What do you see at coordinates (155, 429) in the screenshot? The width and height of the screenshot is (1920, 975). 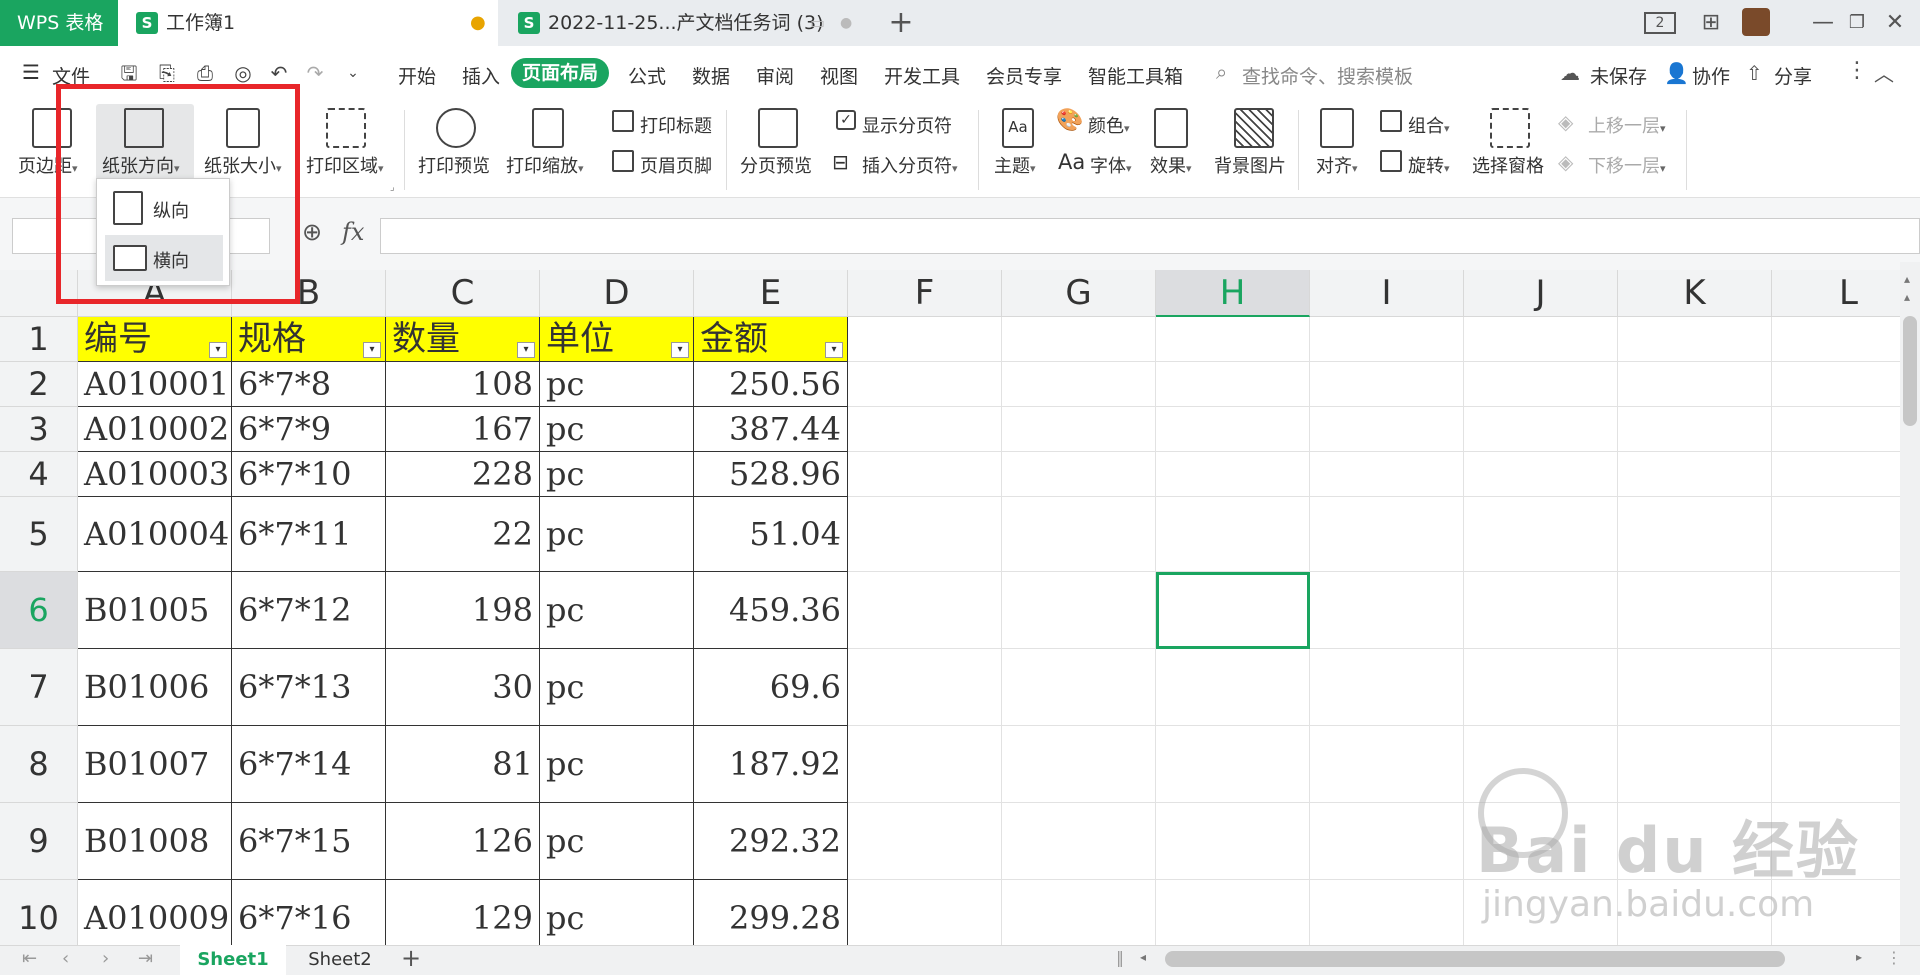 I see `table-cell: A010002` at bounding box center [155, 429].